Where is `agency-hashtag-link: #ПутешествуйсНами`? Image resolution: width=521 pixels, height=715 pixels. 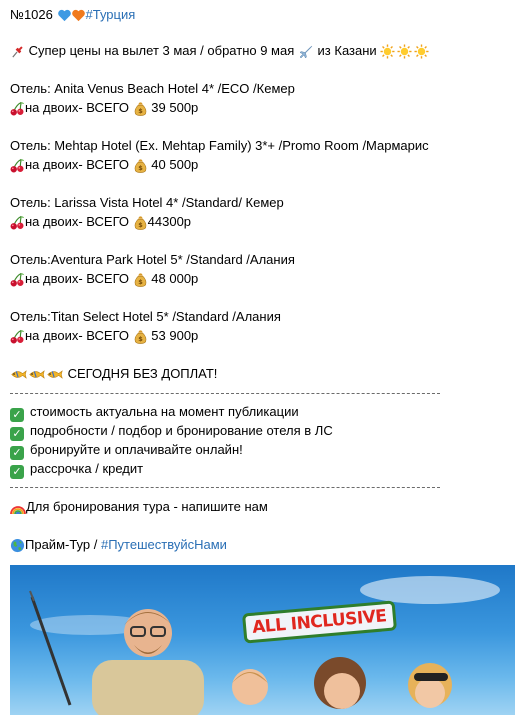 agency-hashtag-link: #ПутешествуйсНами is located at coordinates (164, 544).